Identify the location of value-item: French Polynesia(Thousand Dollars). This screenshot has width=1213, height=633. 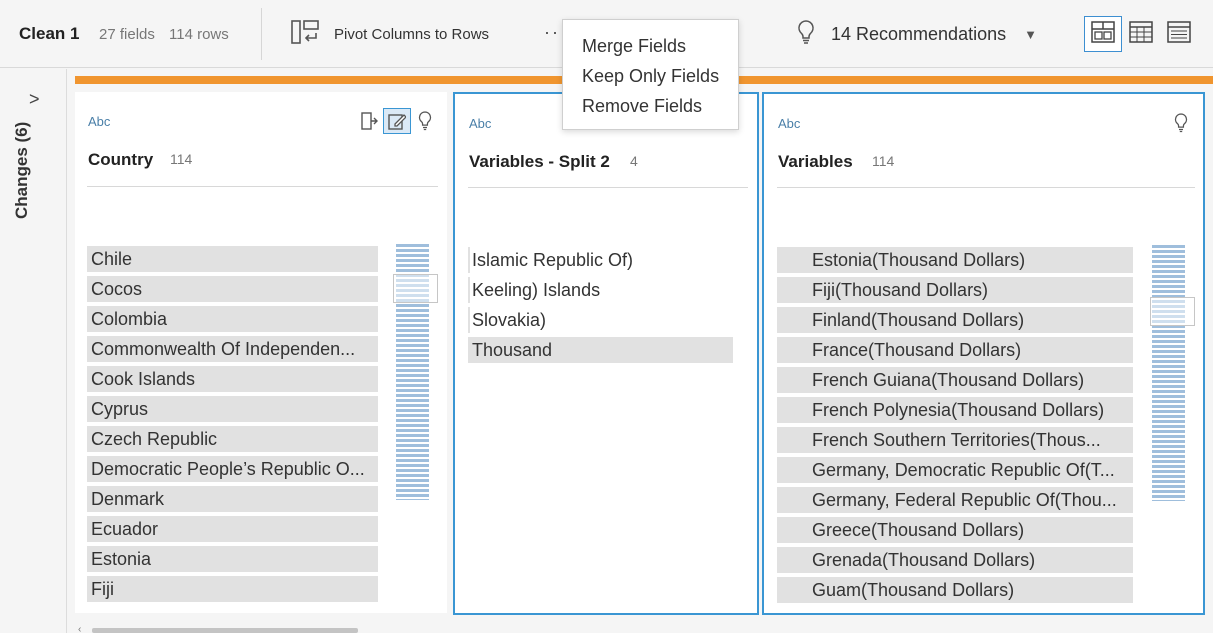
(955, 410).